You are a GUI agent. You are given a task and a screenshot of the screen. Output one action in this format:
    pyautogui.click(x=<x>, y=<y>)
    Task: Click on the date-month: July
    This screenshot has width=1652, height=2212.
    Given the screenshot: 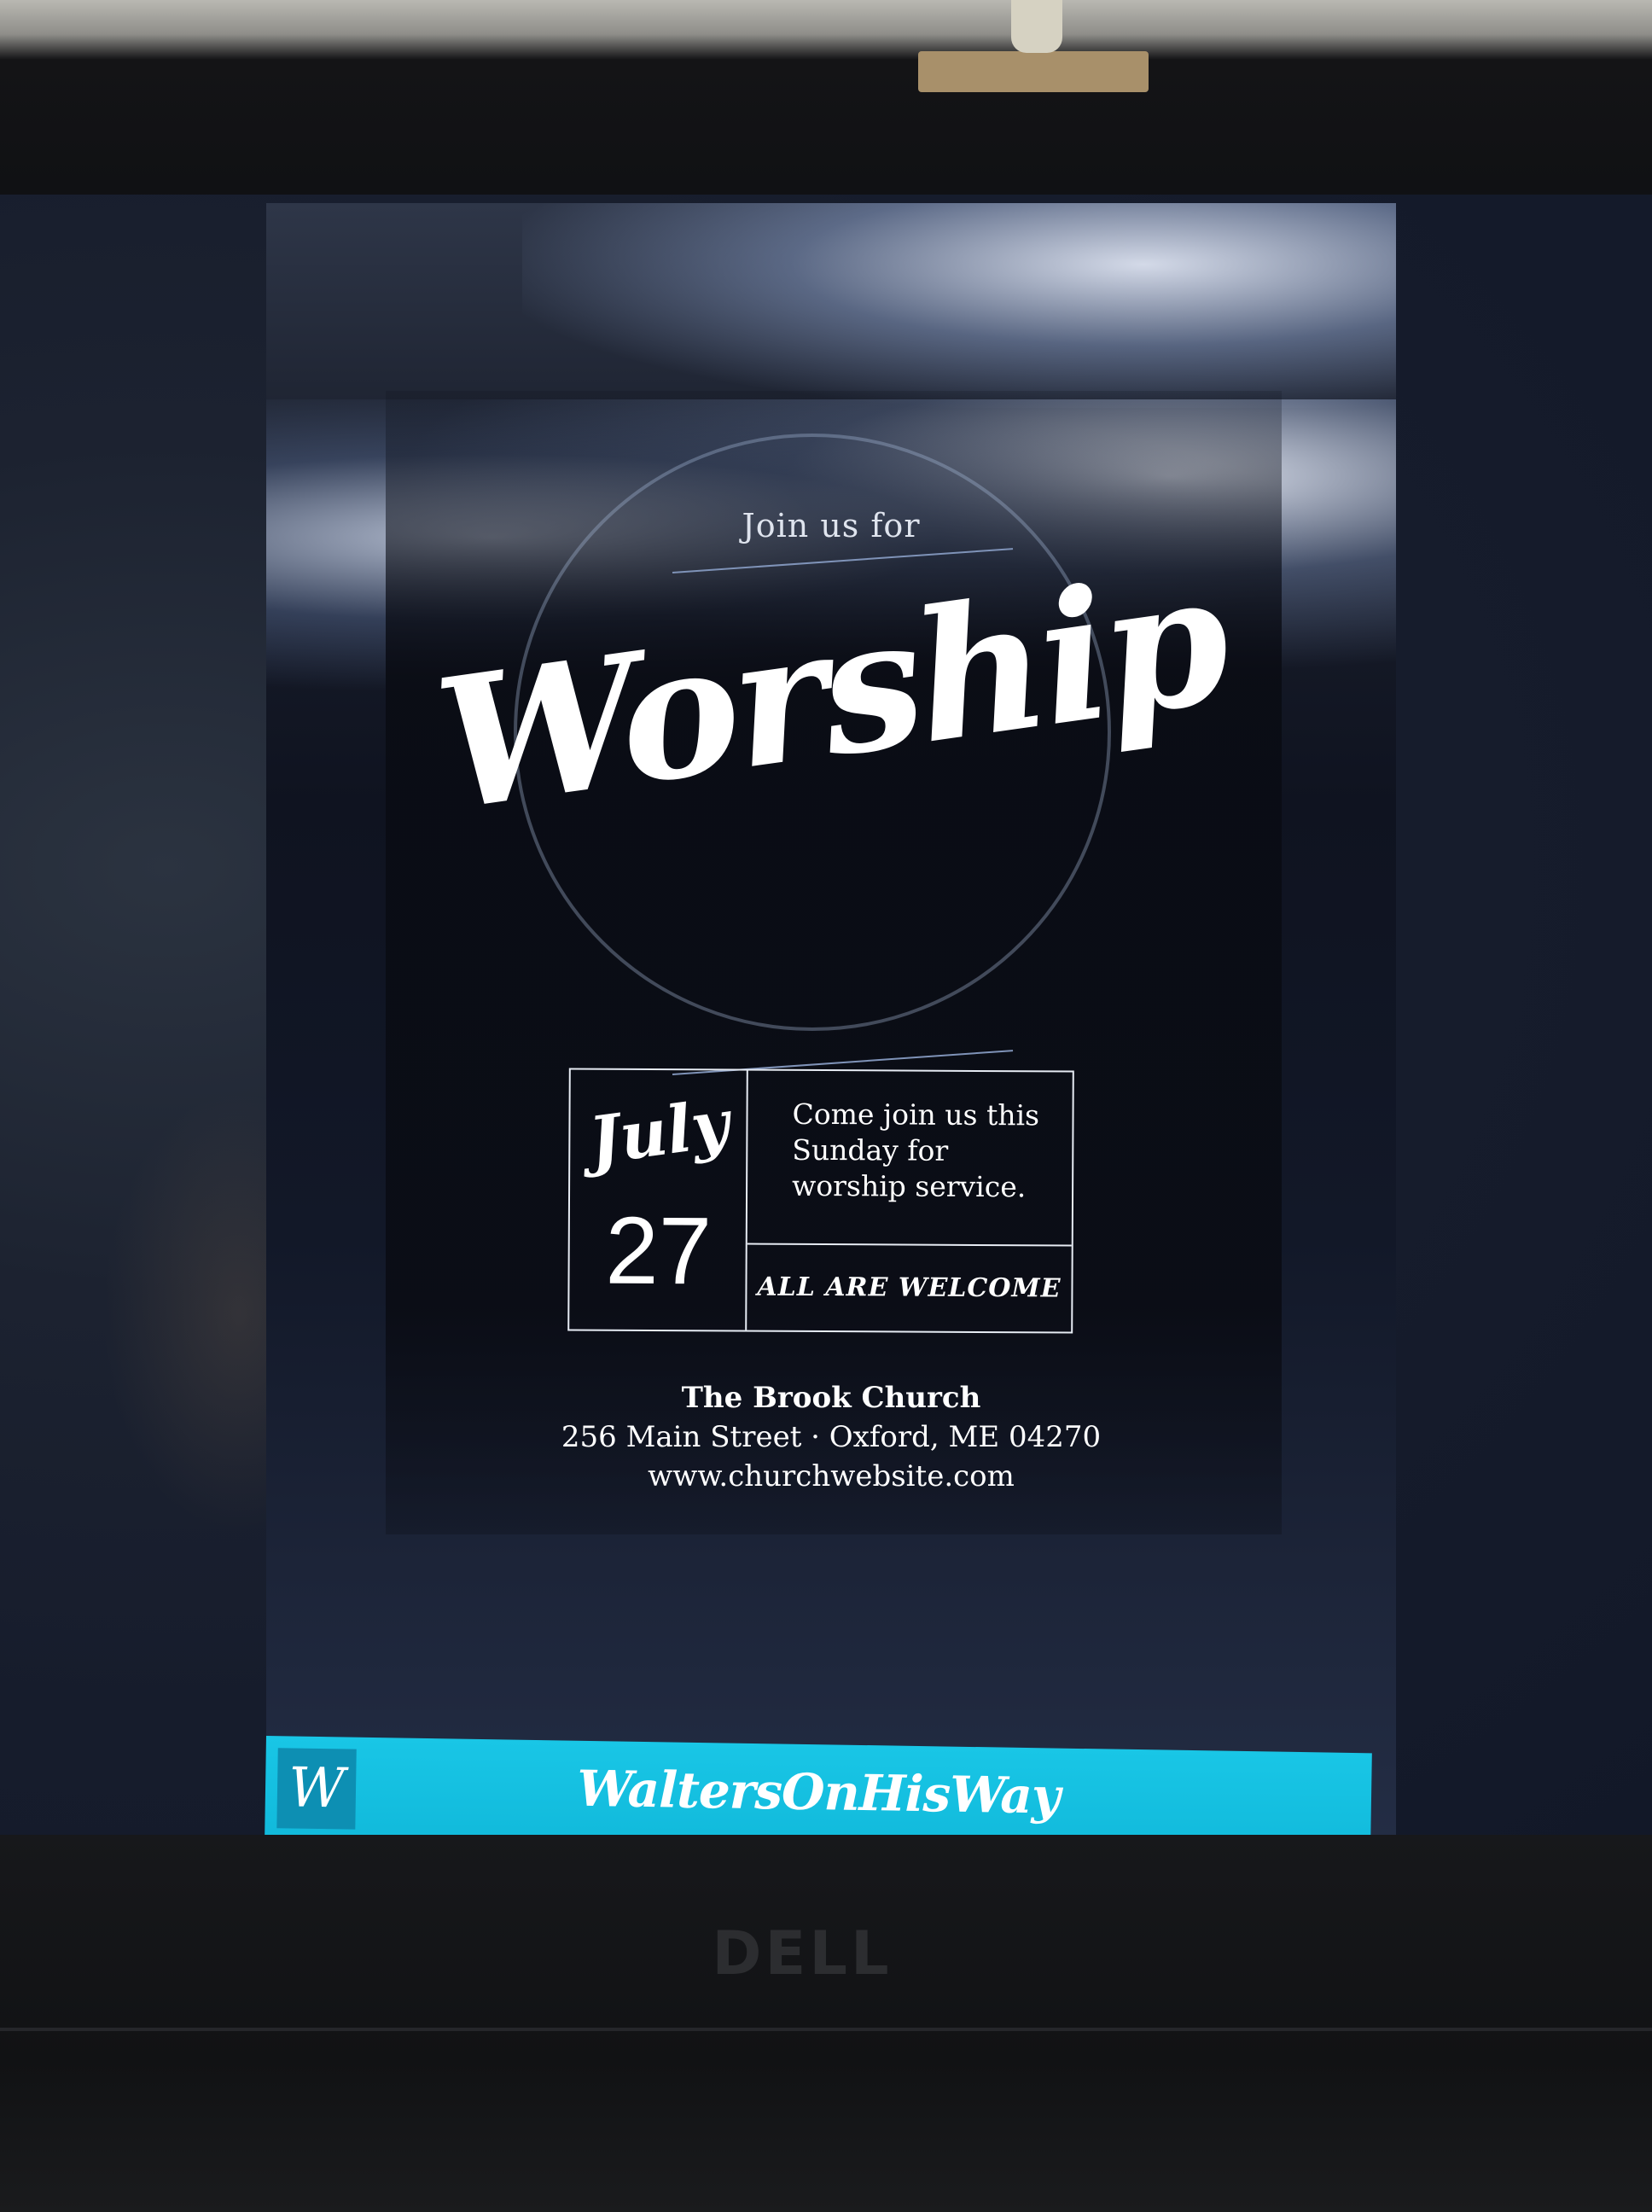 What is the action you would take?
    pyautogui.click(x=659, y=1132)
    